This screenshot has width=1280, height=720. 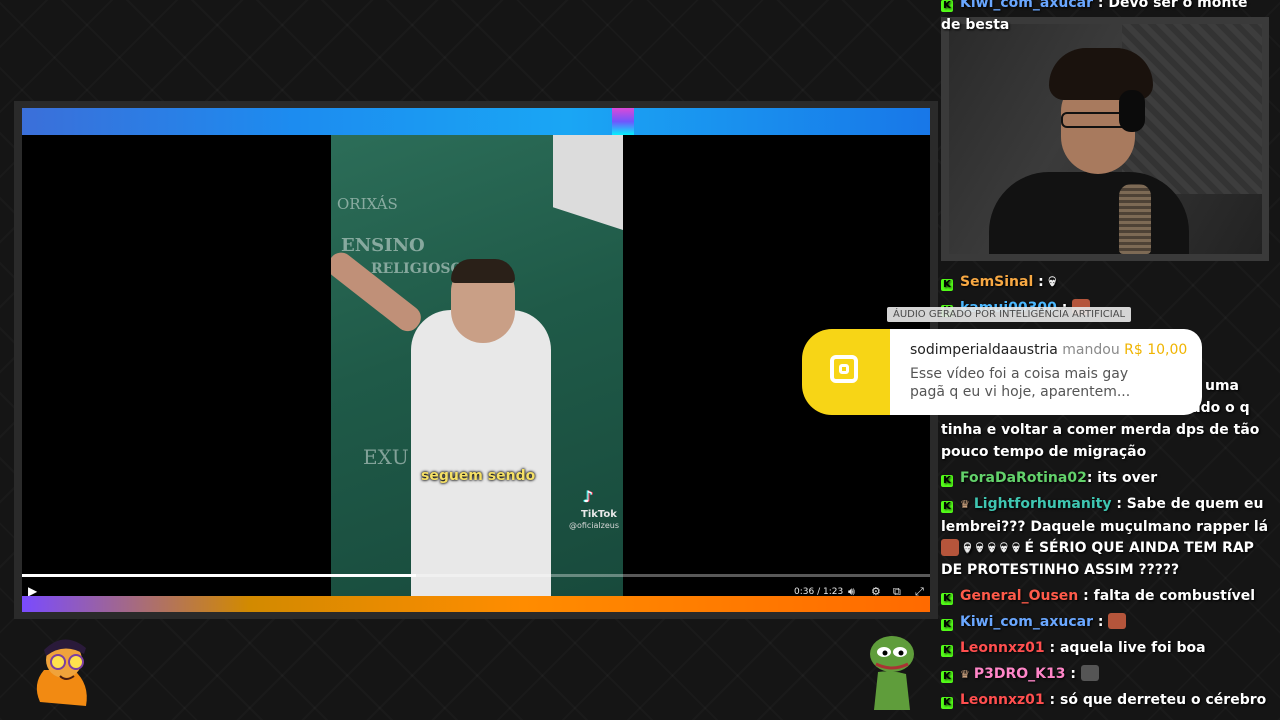 What do you see at coordinates (1122, 478) in the screenshot?
I see `chat-text: : its over` at bounding box center [1122, 478].